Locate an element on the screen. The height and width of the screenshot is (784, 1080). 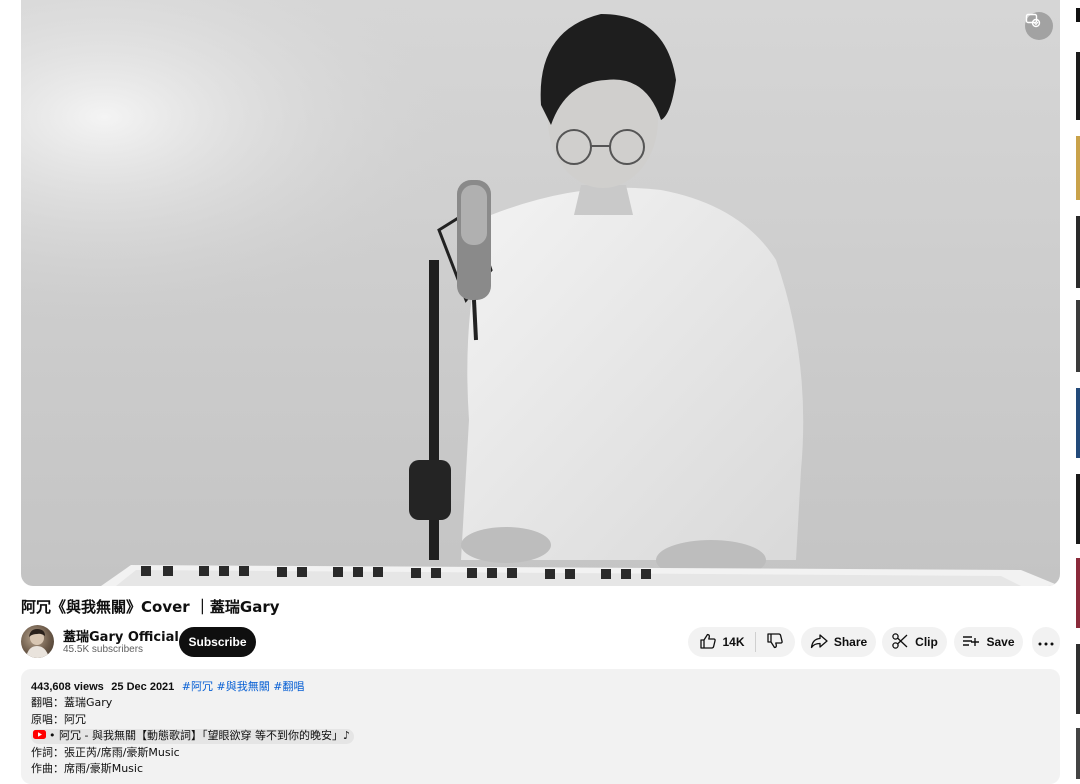
channel-avatar is located at coordinates (37, 641).